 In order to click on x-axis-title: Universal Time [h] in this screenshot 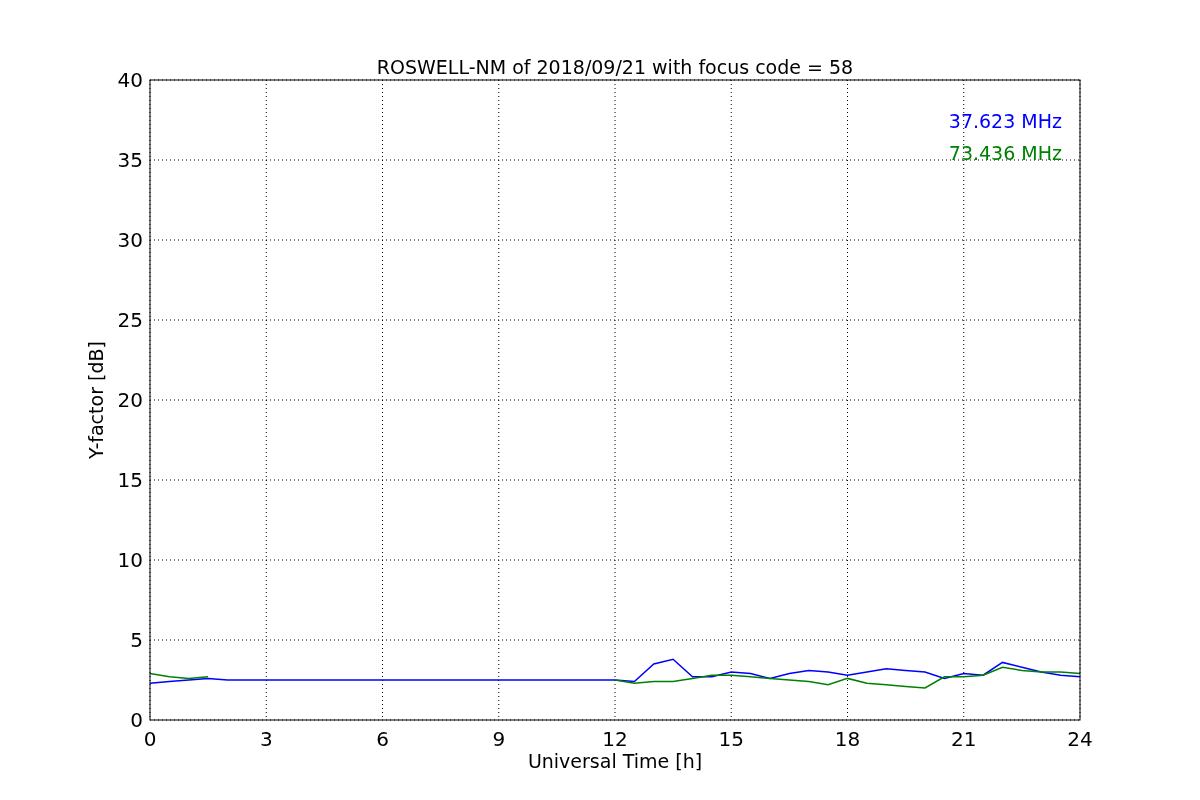, I will do `click(615, 761)`.